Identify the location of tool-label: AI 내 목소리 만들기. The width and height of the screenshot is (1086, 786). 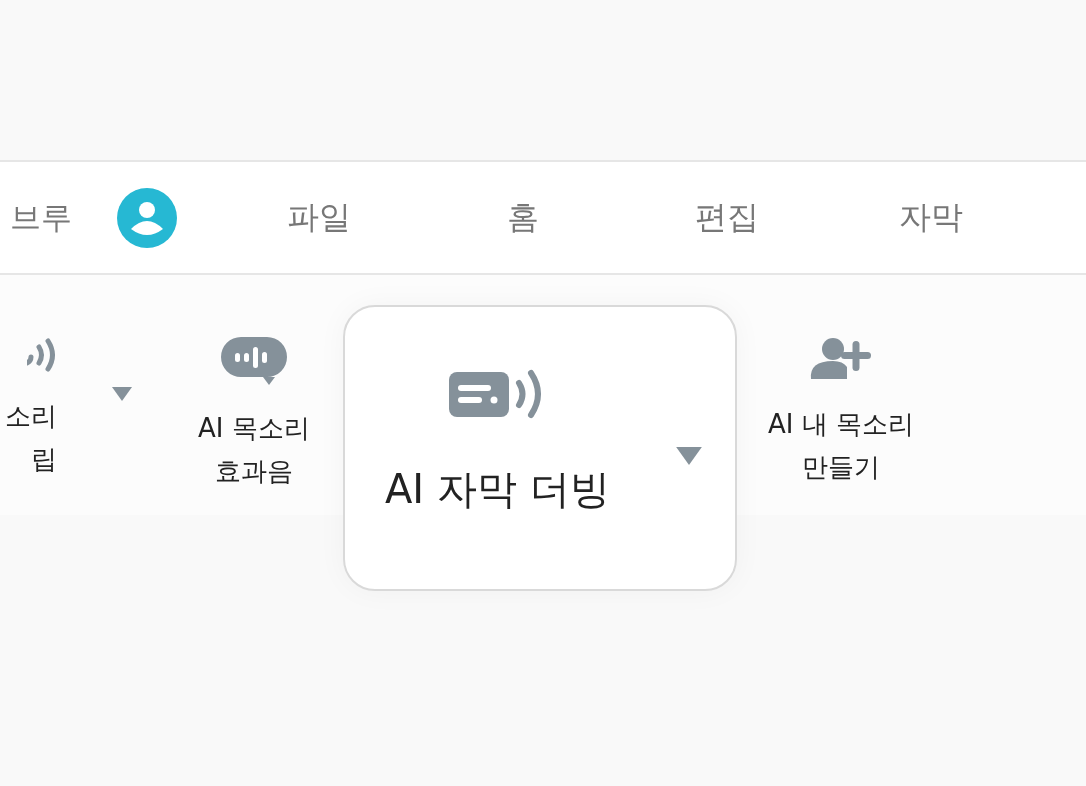
(841, 446).